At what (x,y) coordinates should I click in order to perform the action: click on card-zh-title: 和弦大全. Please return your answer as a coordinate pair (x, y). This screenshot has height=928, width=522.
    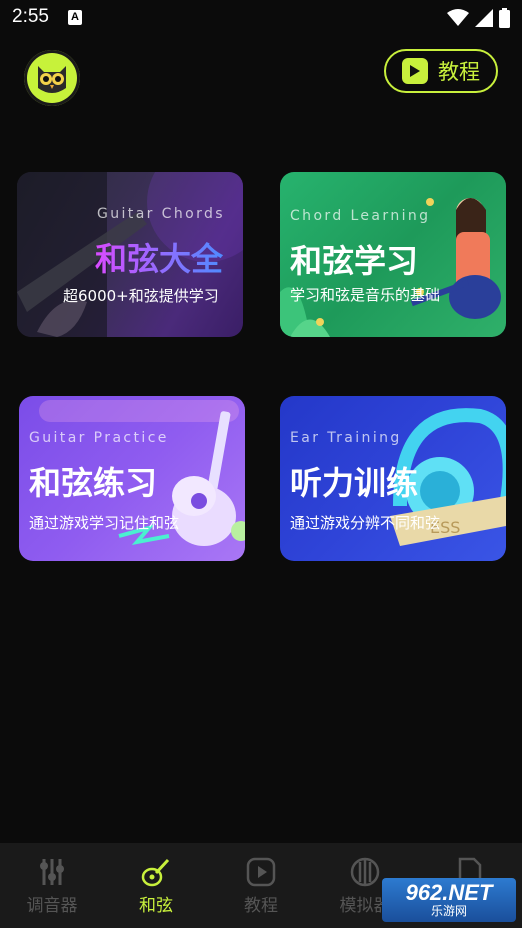
    Looking at the image, I should click on (159, 257).